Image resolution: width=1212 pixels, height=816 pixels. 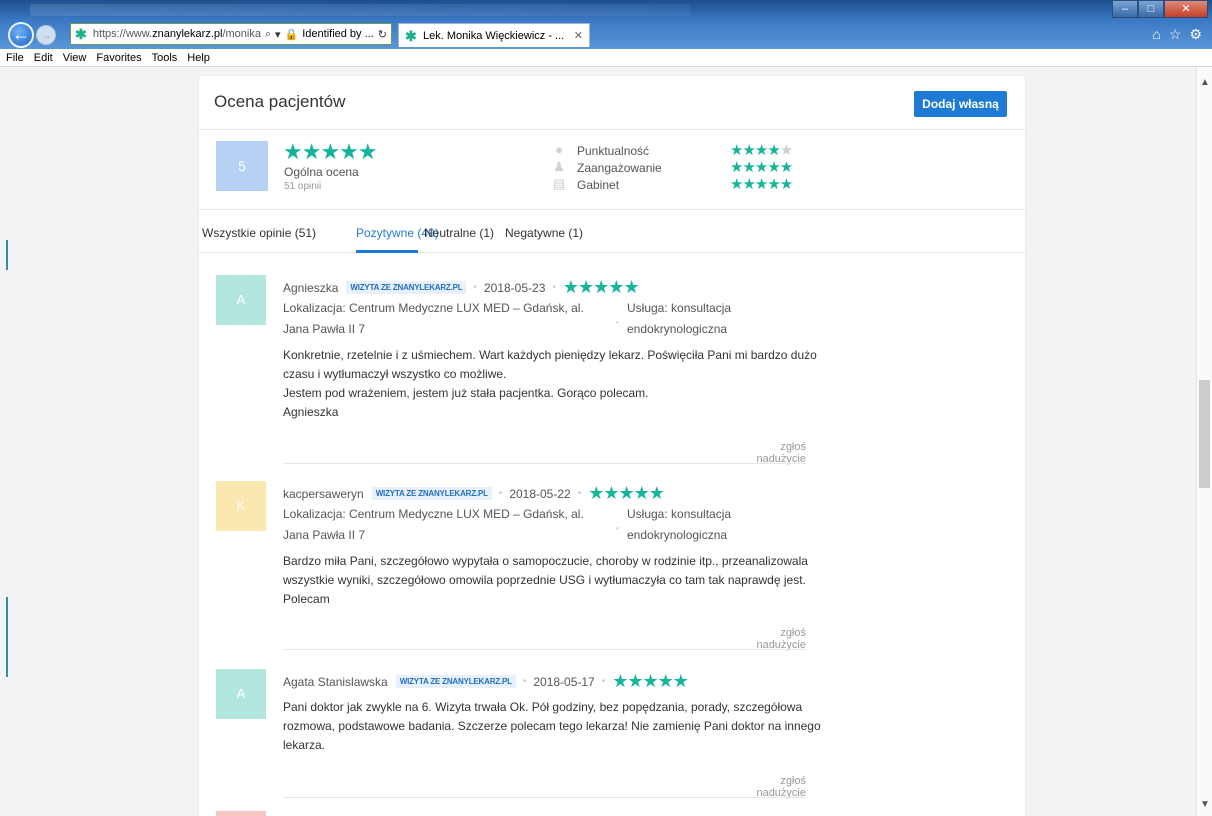 I want to click on address-url: https://www.znanylekarz.pl/monika-, so click(x=177, y=34).